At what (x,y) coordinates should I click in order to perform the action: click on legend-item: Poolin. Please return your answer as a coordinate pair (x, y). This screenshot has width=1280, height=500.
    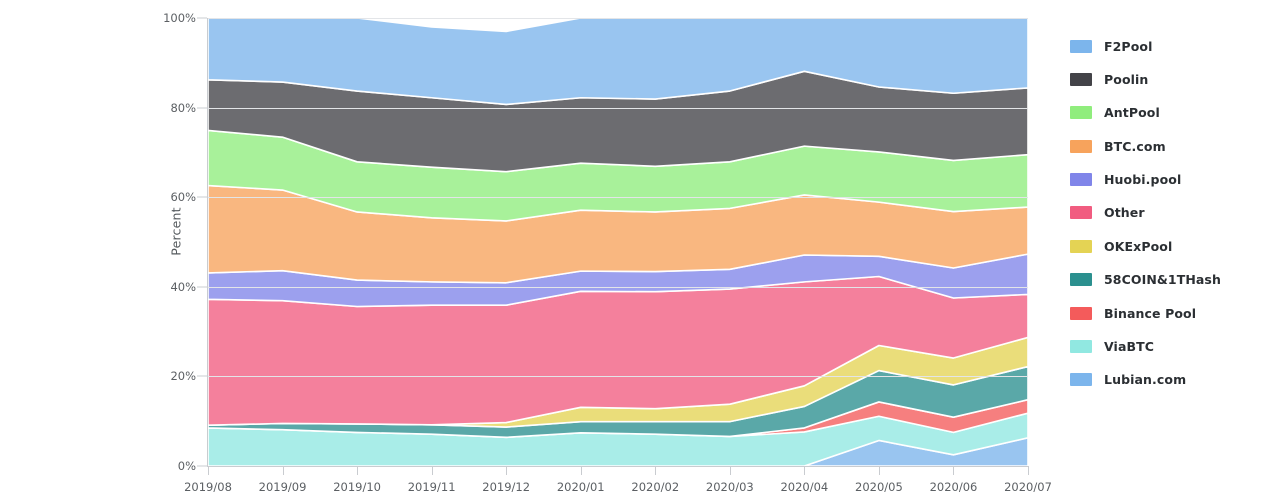
    Looking at the image, I should click on (1170, 79).